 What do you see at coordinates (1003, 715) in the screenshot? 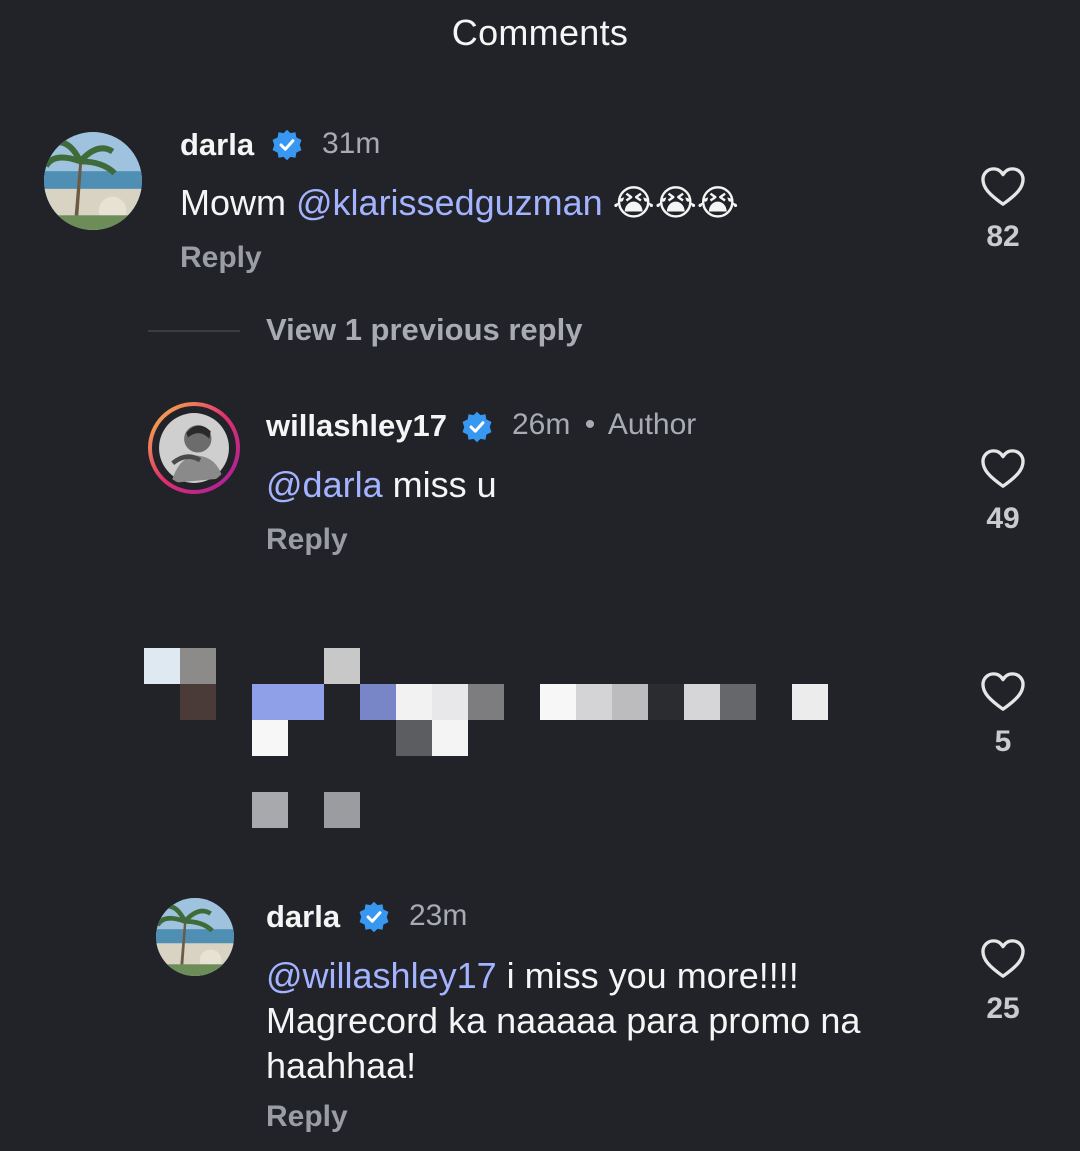
I see `like-control: 5` at bounding box center [1003, 715].